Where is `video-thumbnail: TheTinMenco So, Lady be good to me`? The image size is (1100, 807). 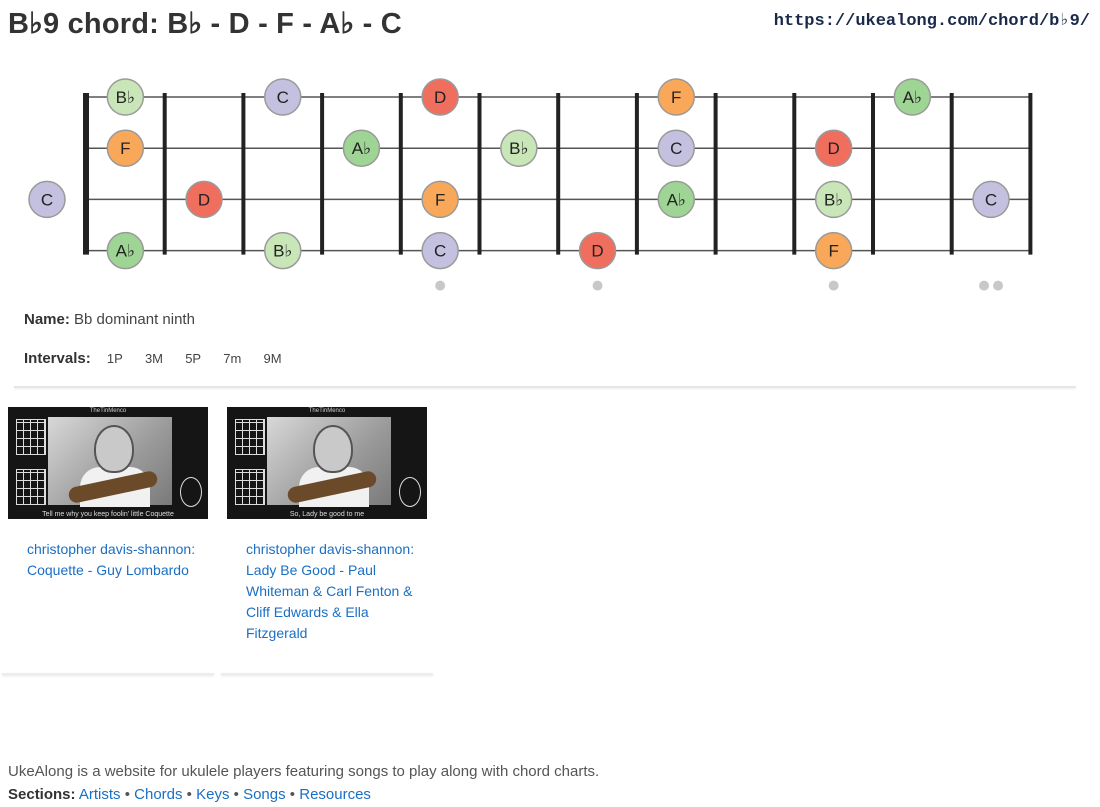 video-thumbnail: TheTinMenco So, Lady be good to me is located at coordinates (327, 463).